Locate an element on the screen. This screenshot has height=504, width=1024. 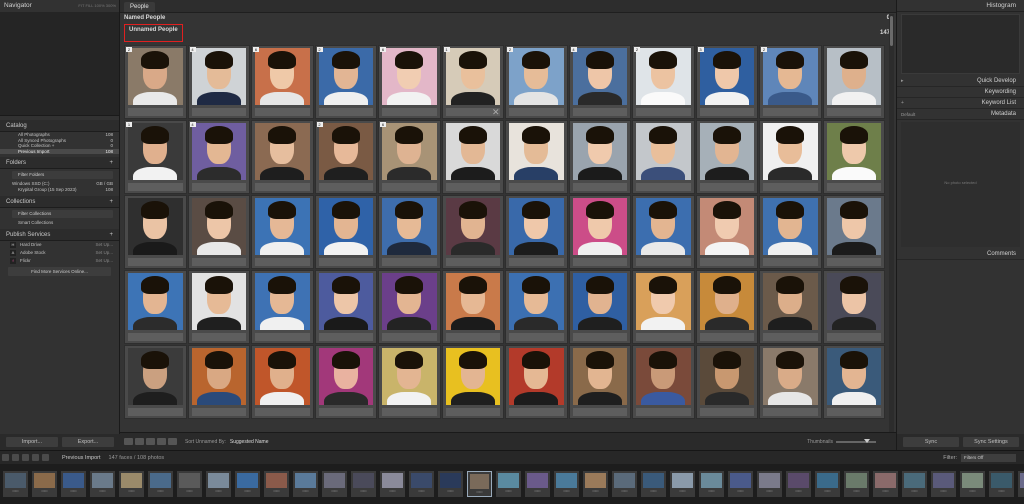
publish-services-header: Publish Services + is located at coordinates (59, 235).